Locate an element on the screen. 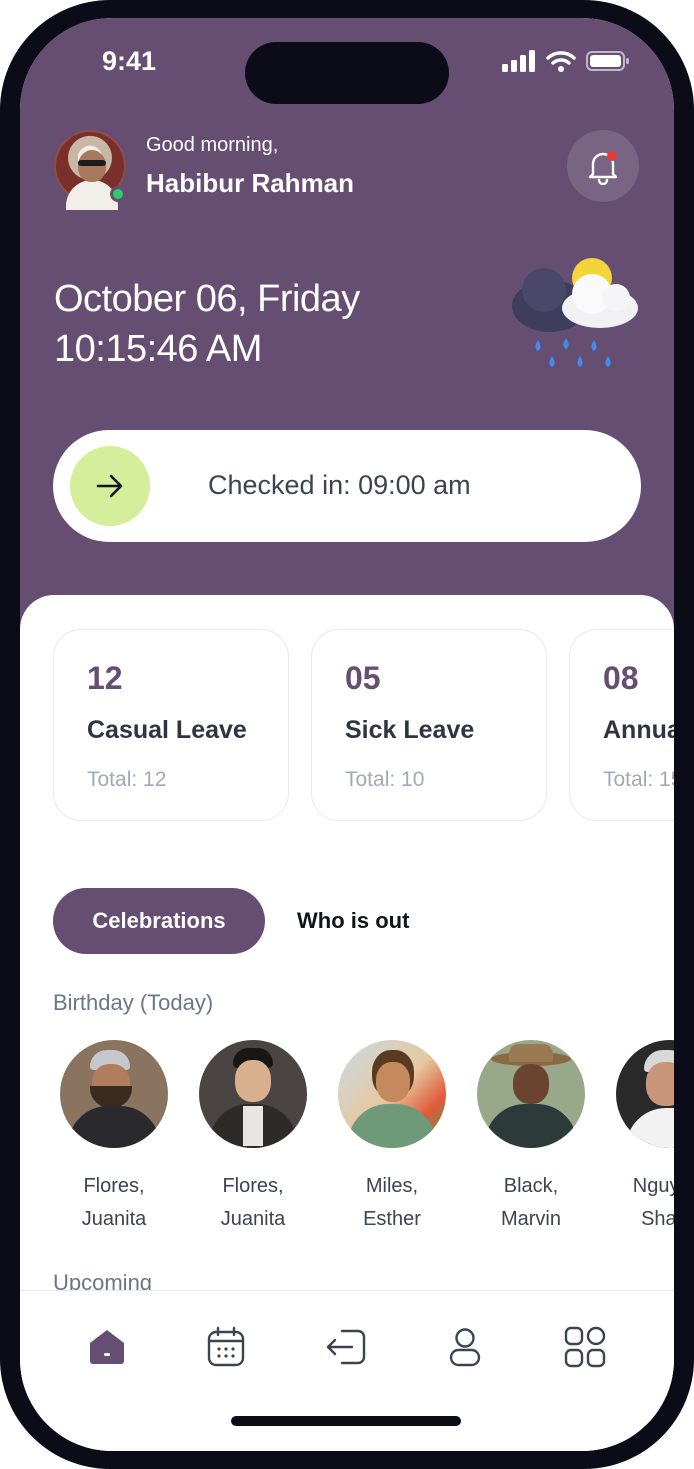  status-icons is located at coordinates (566, 61).